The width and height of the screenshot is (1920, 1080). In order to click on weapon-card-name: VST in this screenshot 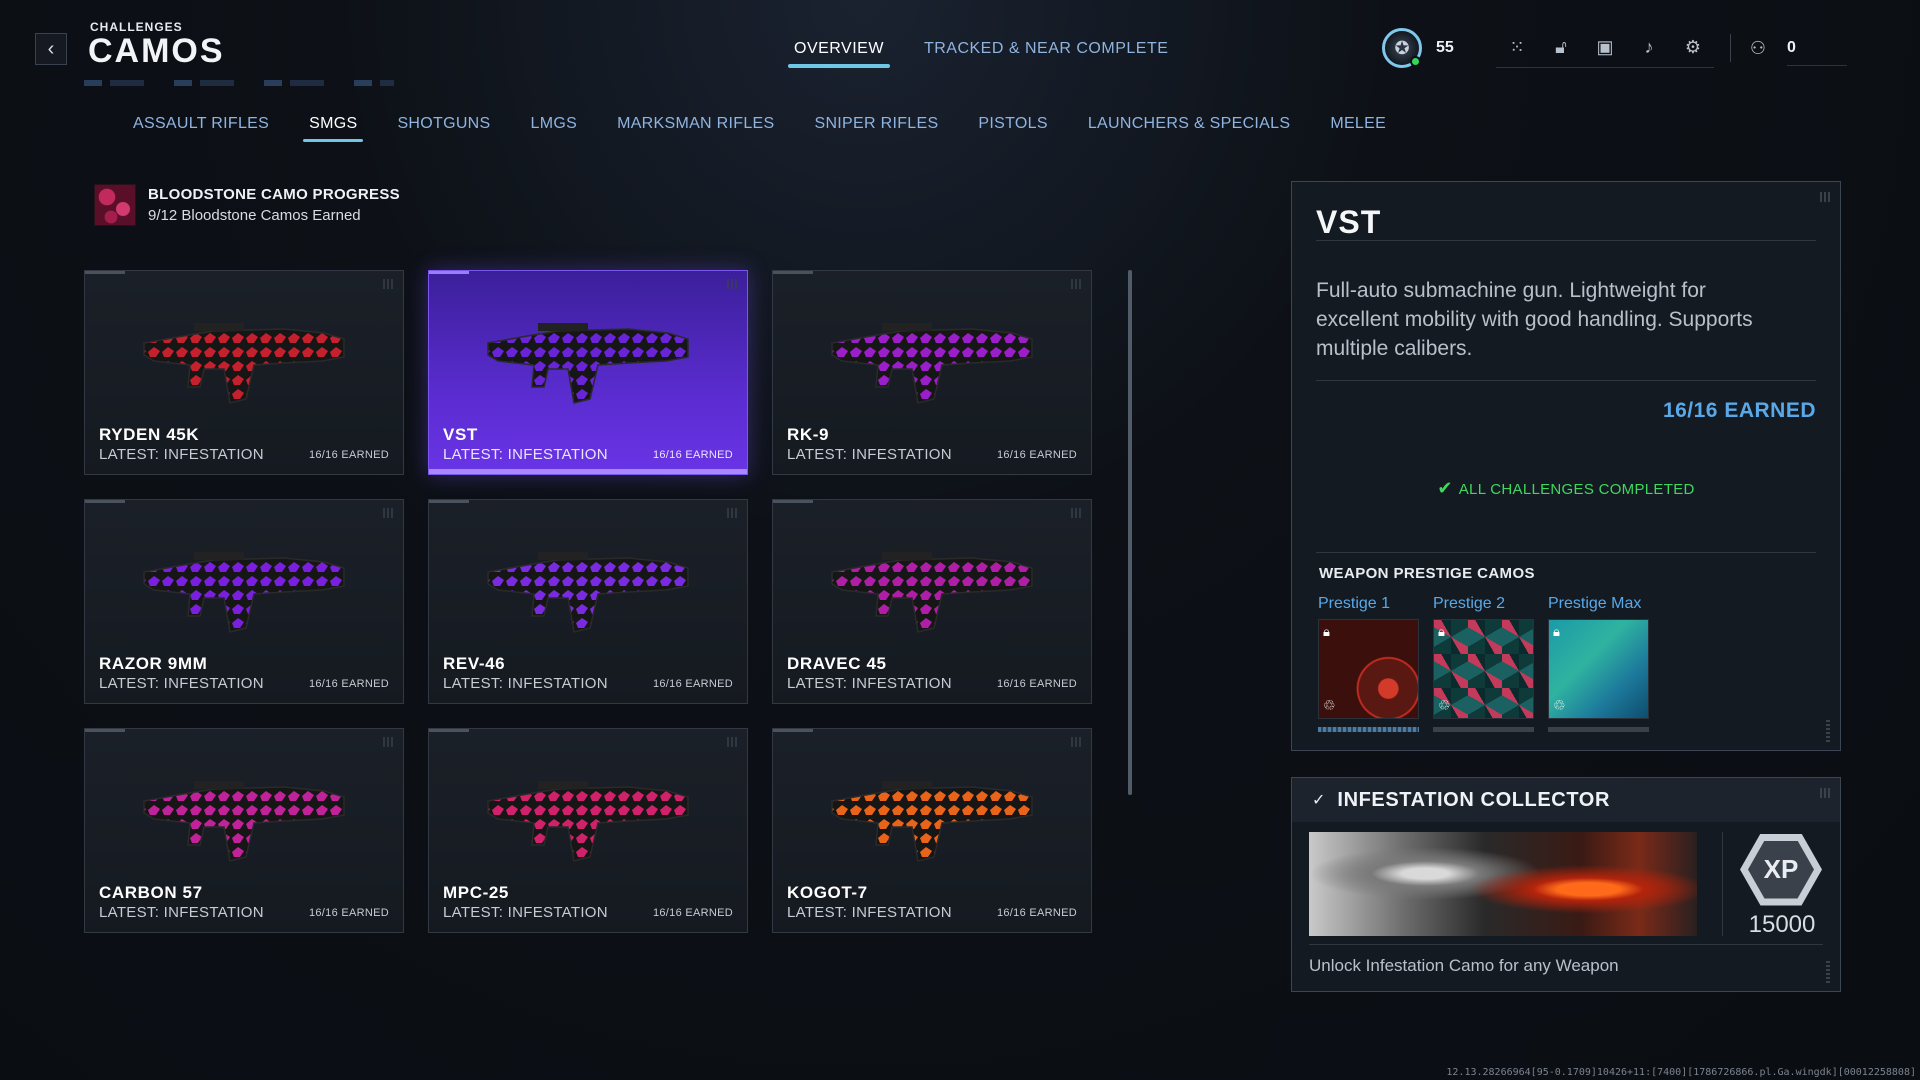, I will do `click(460, 434)`.